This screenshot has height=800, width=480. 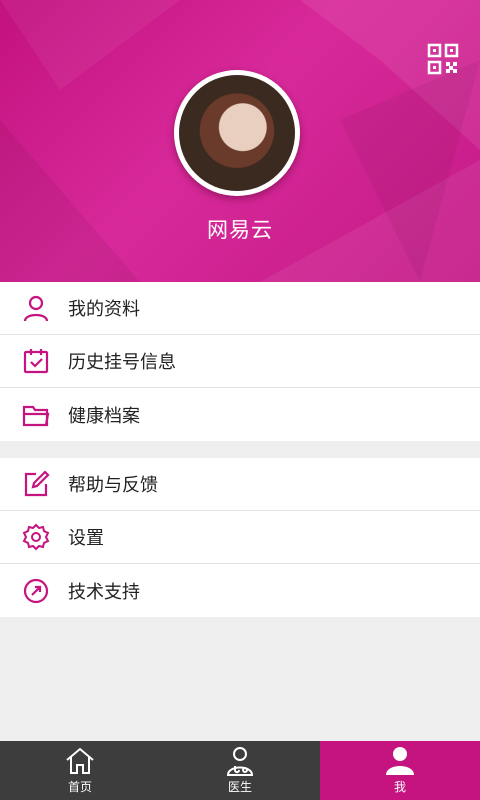 I want to click on menu-item-label: 帮助与反馈, so click(x=113, y=485).